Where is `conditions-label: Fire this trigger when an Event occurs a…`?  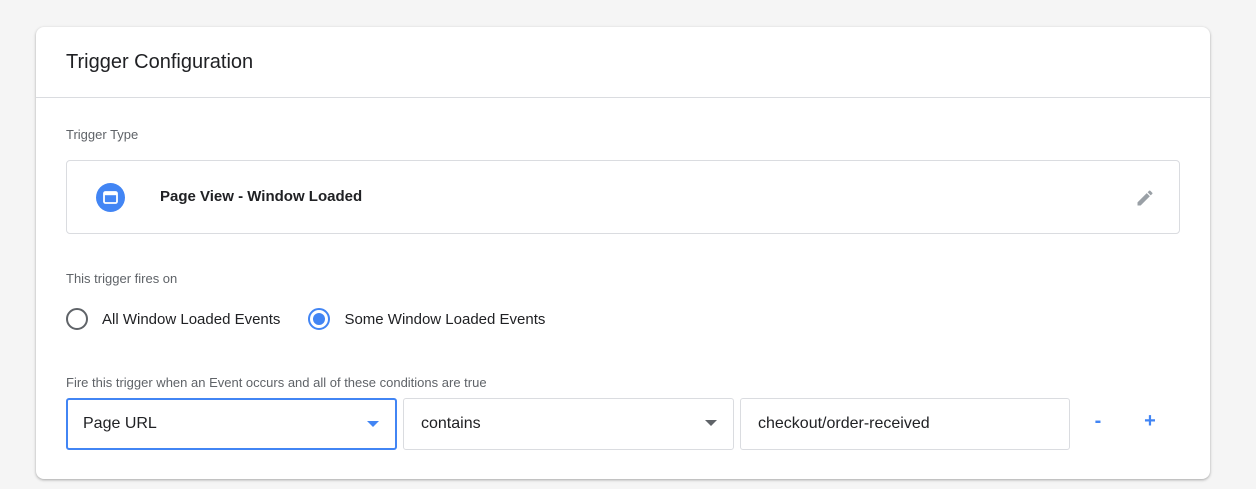
conditions-label: Fire this trigger when an Event occurs a… is located at coordinates (276, 382).